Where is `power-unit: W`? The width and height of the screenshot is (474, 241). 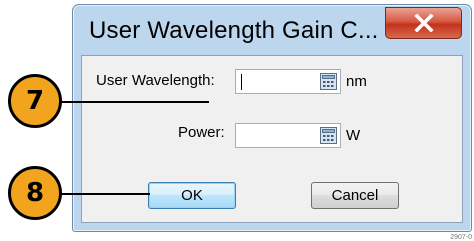 power-unit: W is located at coordinates (353, 135).